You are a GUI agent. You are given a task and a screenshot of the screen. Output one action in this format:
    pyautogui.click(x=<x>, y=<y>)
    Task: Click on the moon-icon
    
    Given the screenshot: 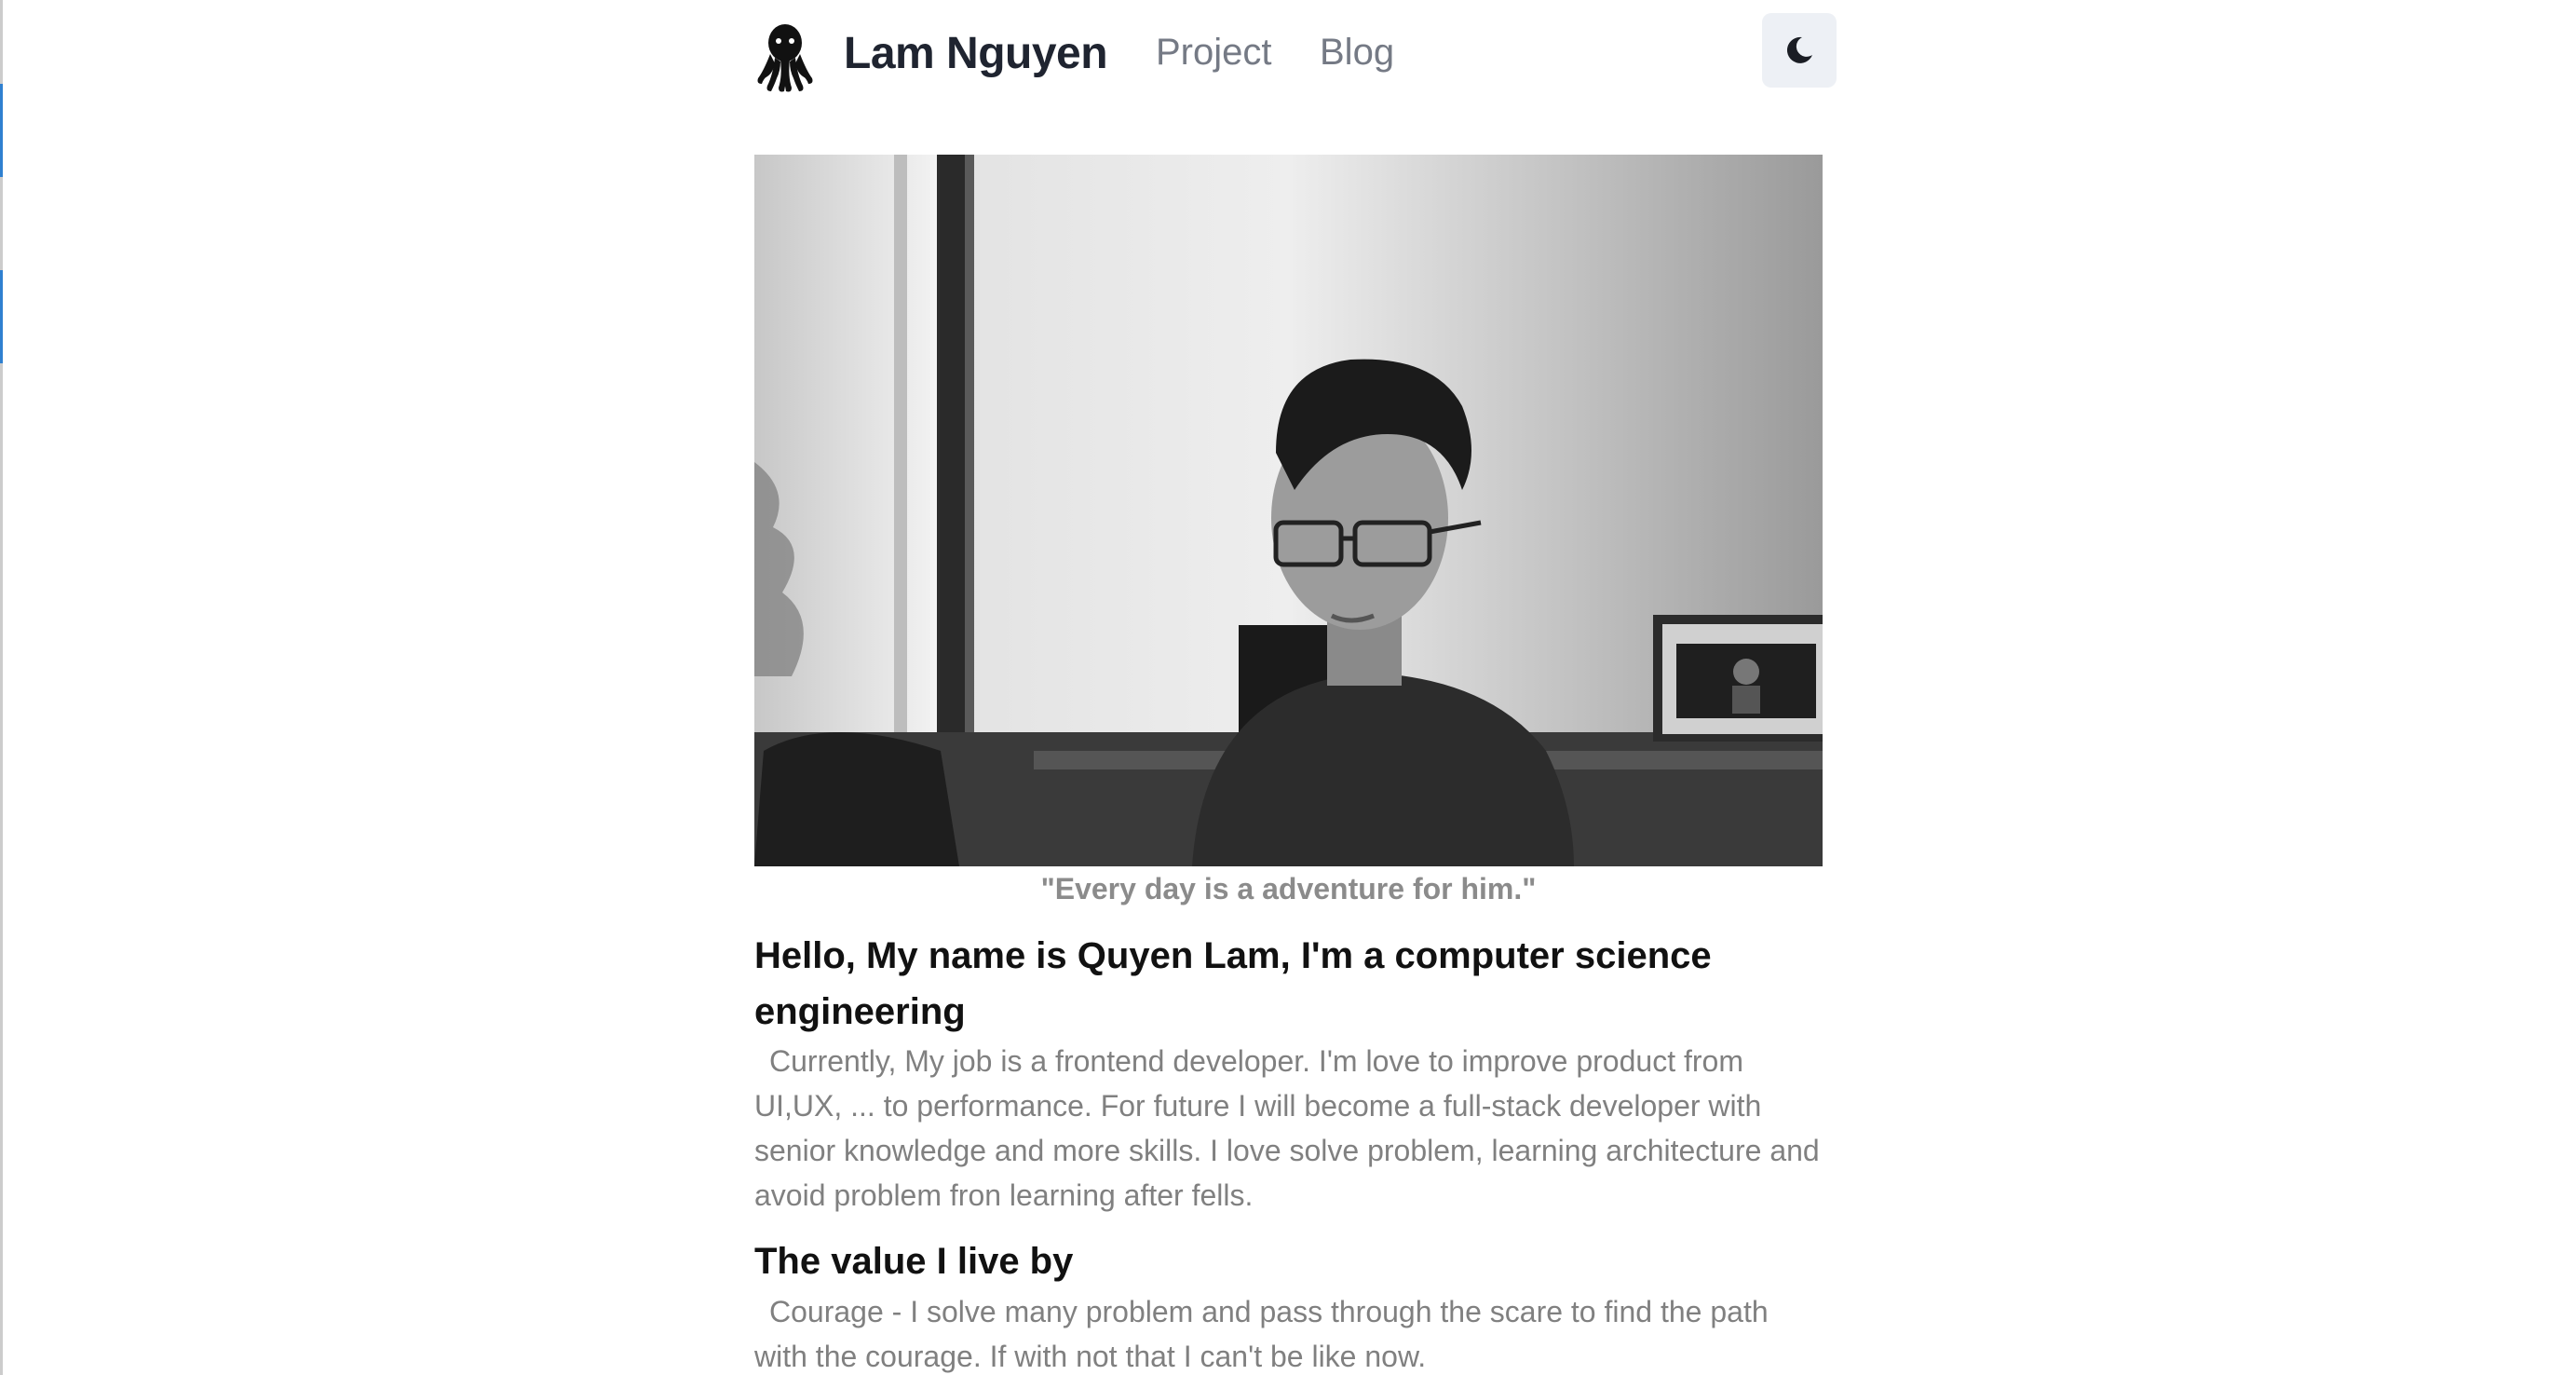 What is the action you would take?
    pyautogui.click(x=1799, y=49)
    